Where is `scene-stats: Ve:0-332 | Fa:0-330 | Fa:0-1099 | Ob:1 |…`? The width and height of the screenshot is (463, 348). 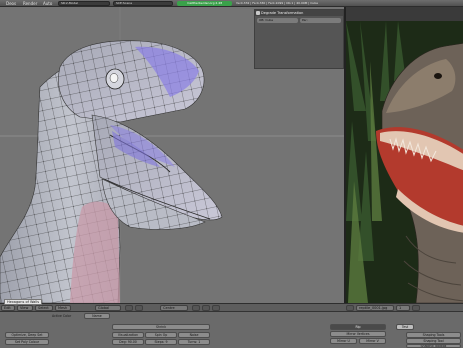 scene-stats: Ve:0-332 | Fa:0-330 | Fa:0-1099 | Ob:1 |… is located at coordinates (277, 3).